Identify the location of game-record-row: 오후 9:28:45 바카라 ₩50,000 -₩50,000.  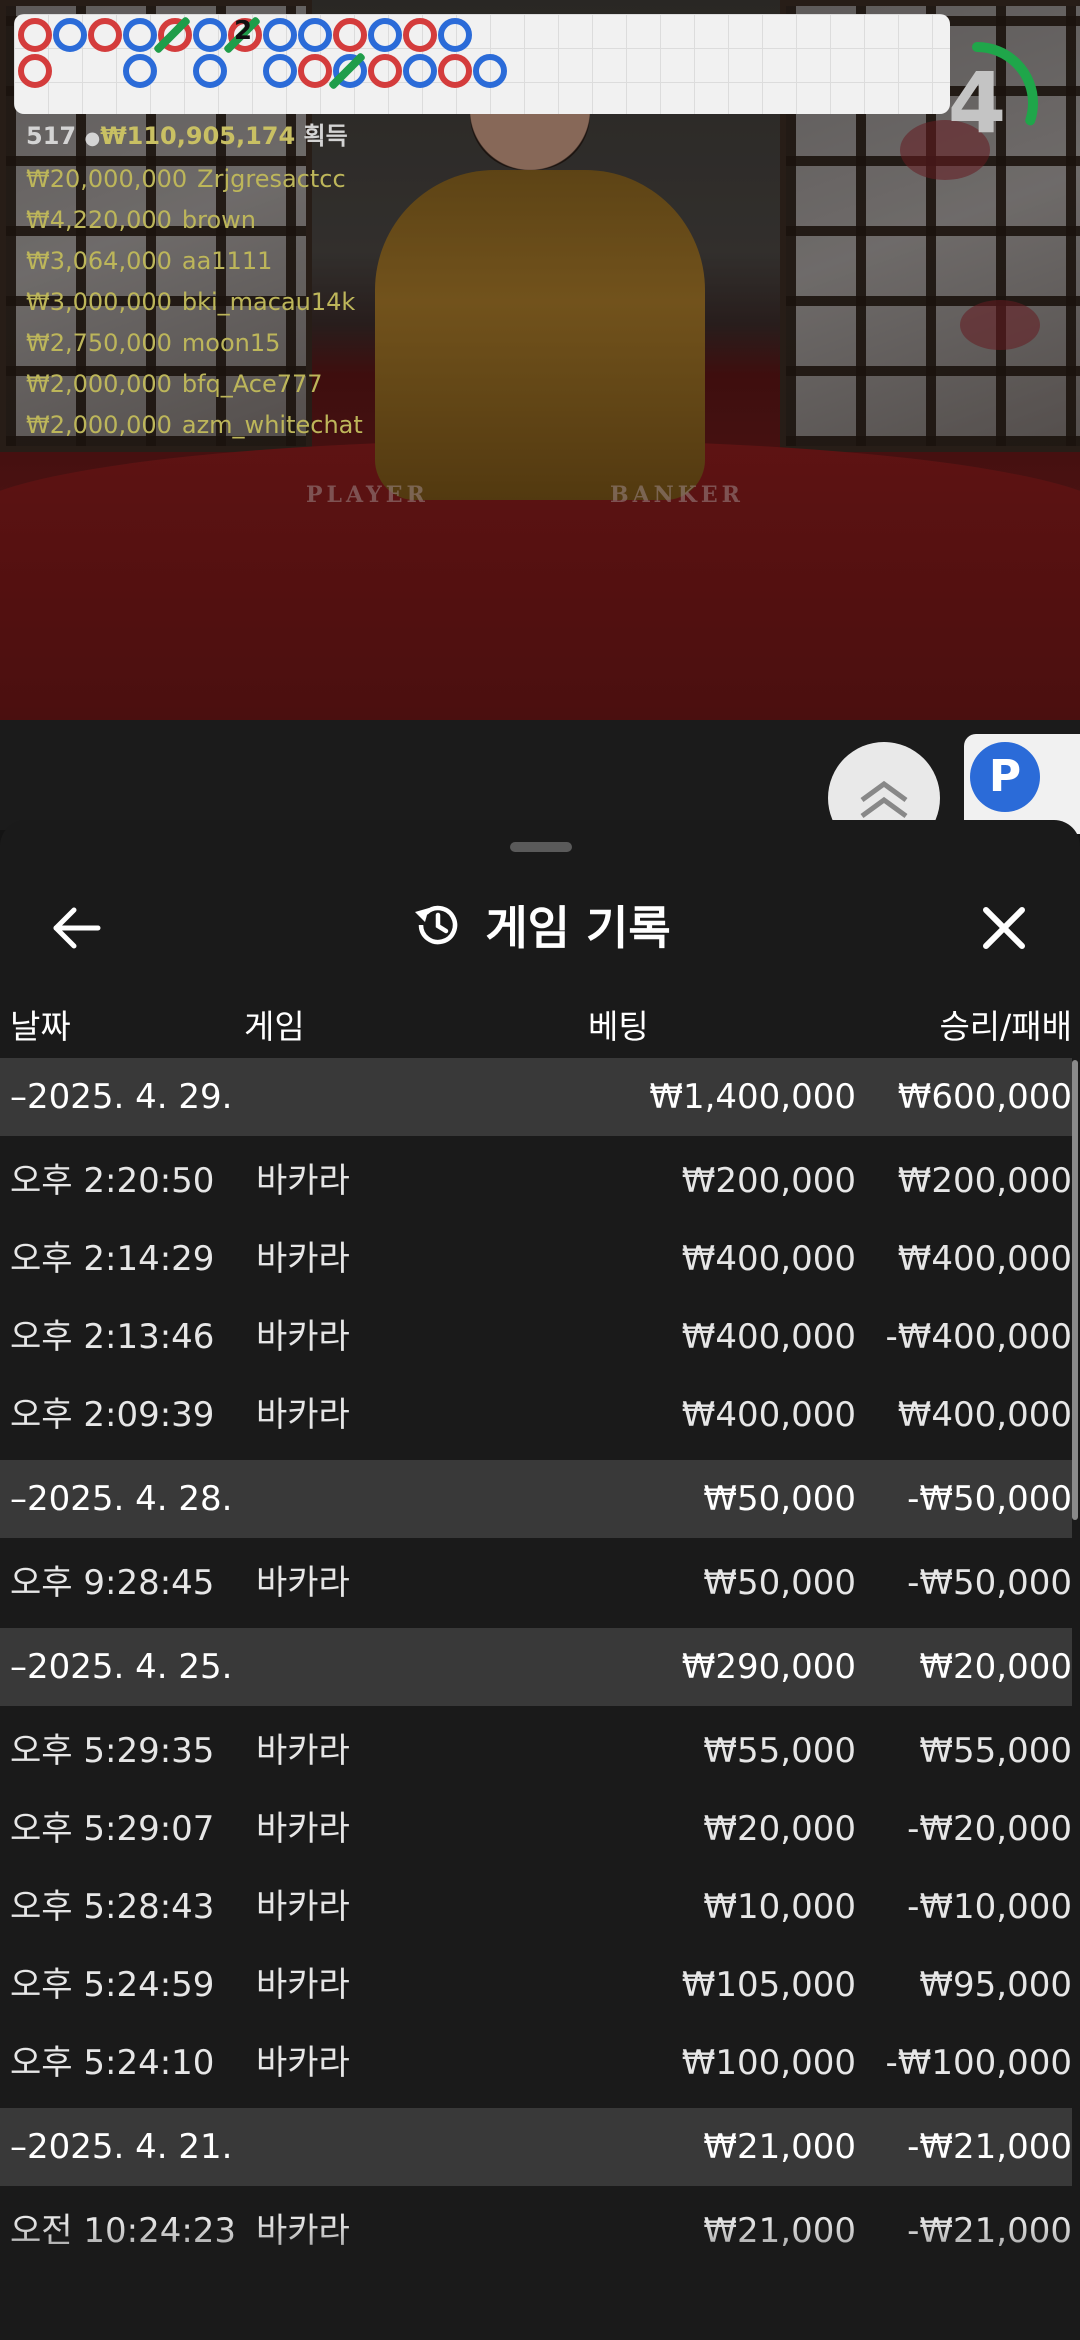
(536, 1583).